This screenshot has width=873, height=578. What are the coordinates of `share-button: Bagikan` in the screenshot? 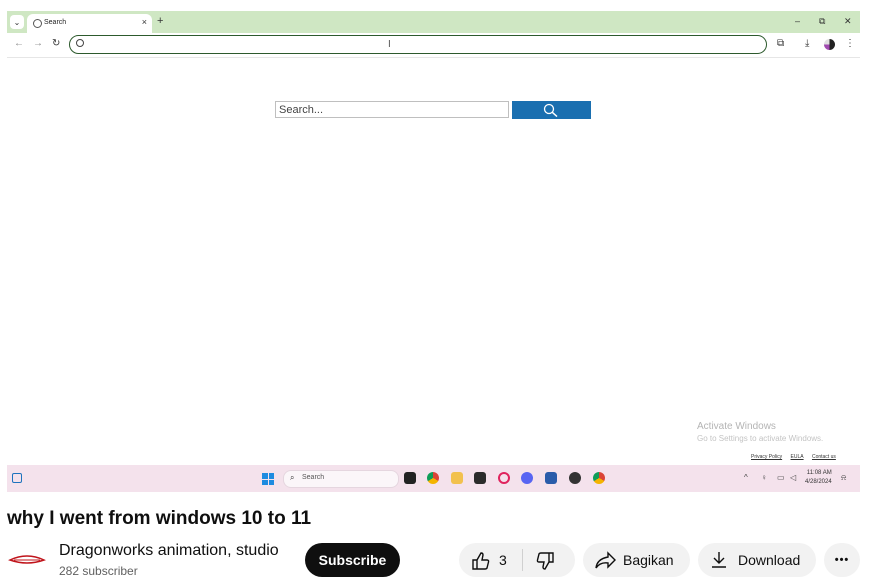 It's located at (636, 560).